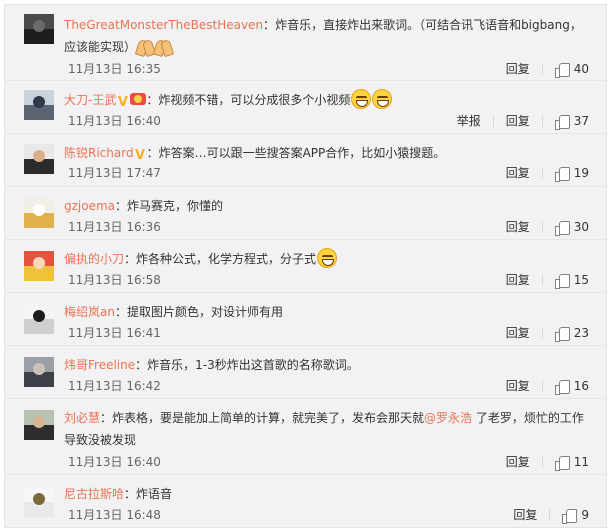 Image resolution: width=611 pixels, height=532 pixels. I want to click on like-count: 37, so click(581, 121).